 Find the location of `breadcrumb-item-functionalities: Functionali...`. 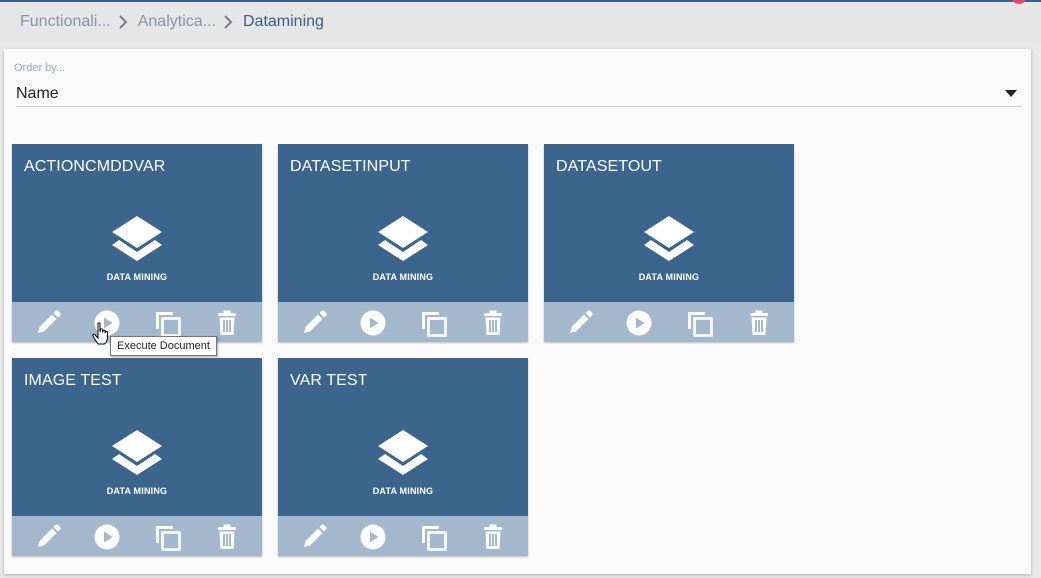

breadcrumb-item-functionalities: Functionali... is located at coordinates (65, 22).